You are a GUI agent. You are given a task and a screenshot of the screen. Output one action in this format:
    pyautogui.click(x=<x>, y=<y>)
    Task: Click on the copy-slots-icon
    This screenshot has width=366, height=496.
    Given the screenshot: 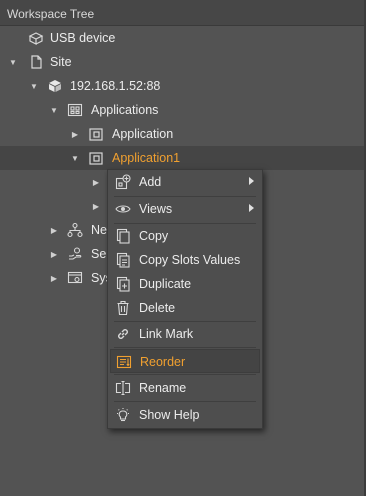 What is the action you would take?
    pyautogui.click(x=123, y=260)
    